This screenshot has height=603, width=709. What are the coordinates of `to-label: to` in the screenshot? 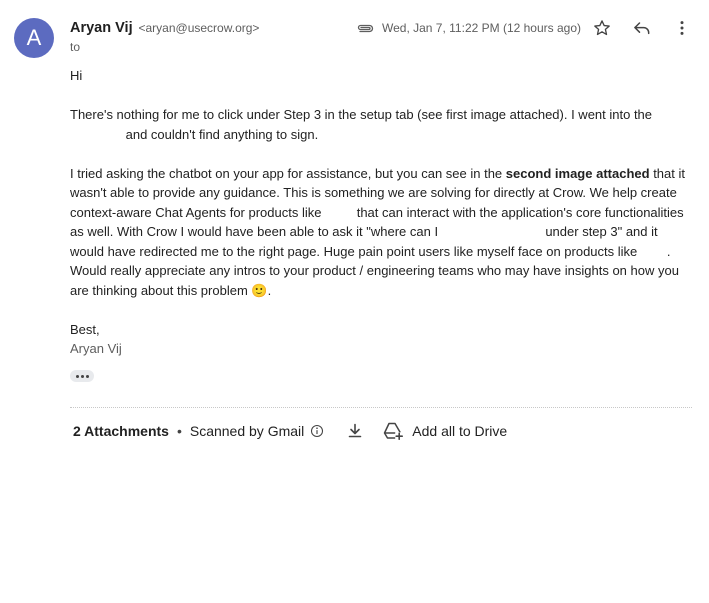 It's located at (75, 47).